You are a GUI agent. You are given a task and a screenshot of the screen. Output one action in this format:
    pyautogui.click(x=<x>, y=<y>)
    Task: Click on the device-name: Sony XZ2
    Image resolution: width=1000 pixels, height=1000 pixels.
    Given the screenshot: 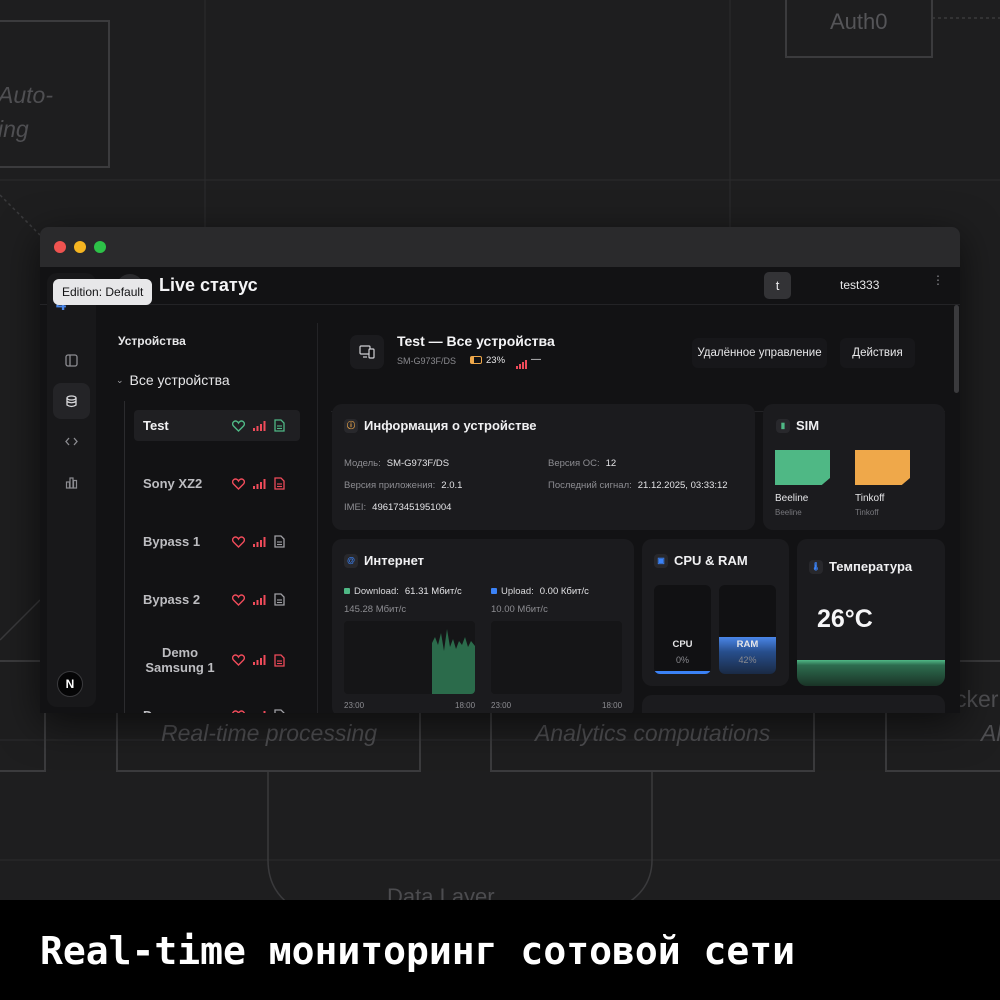 What is the action you would take?
    pyautogui.click(x=173, y=483)
    